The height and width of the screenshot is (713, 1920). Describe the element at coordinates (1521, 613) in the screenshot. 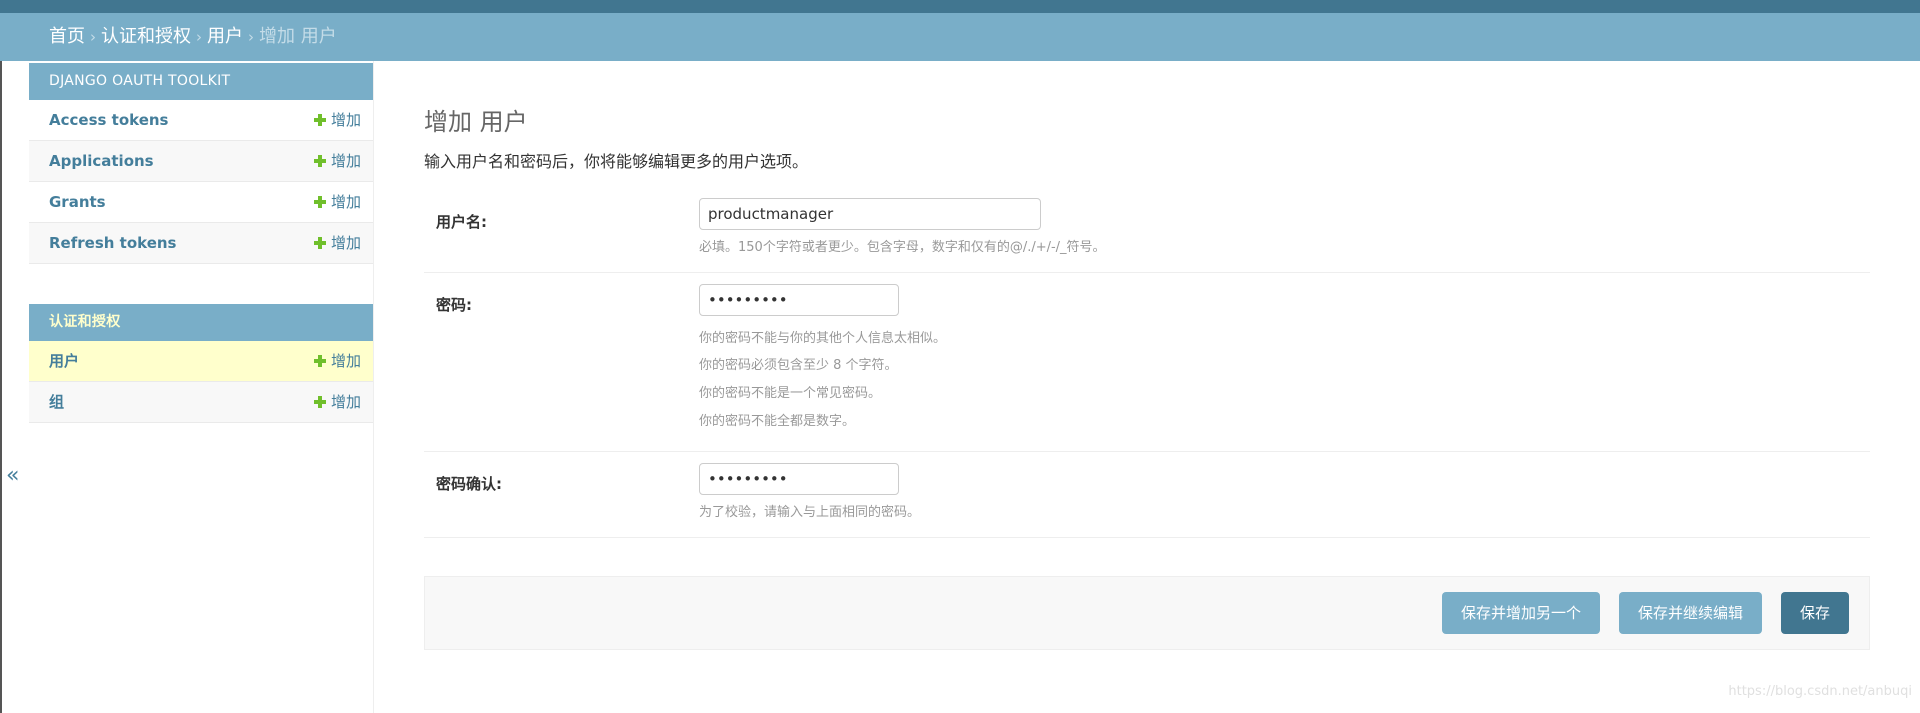

I see `save-and-add-another-button: 保存并增加另一个` at that location.